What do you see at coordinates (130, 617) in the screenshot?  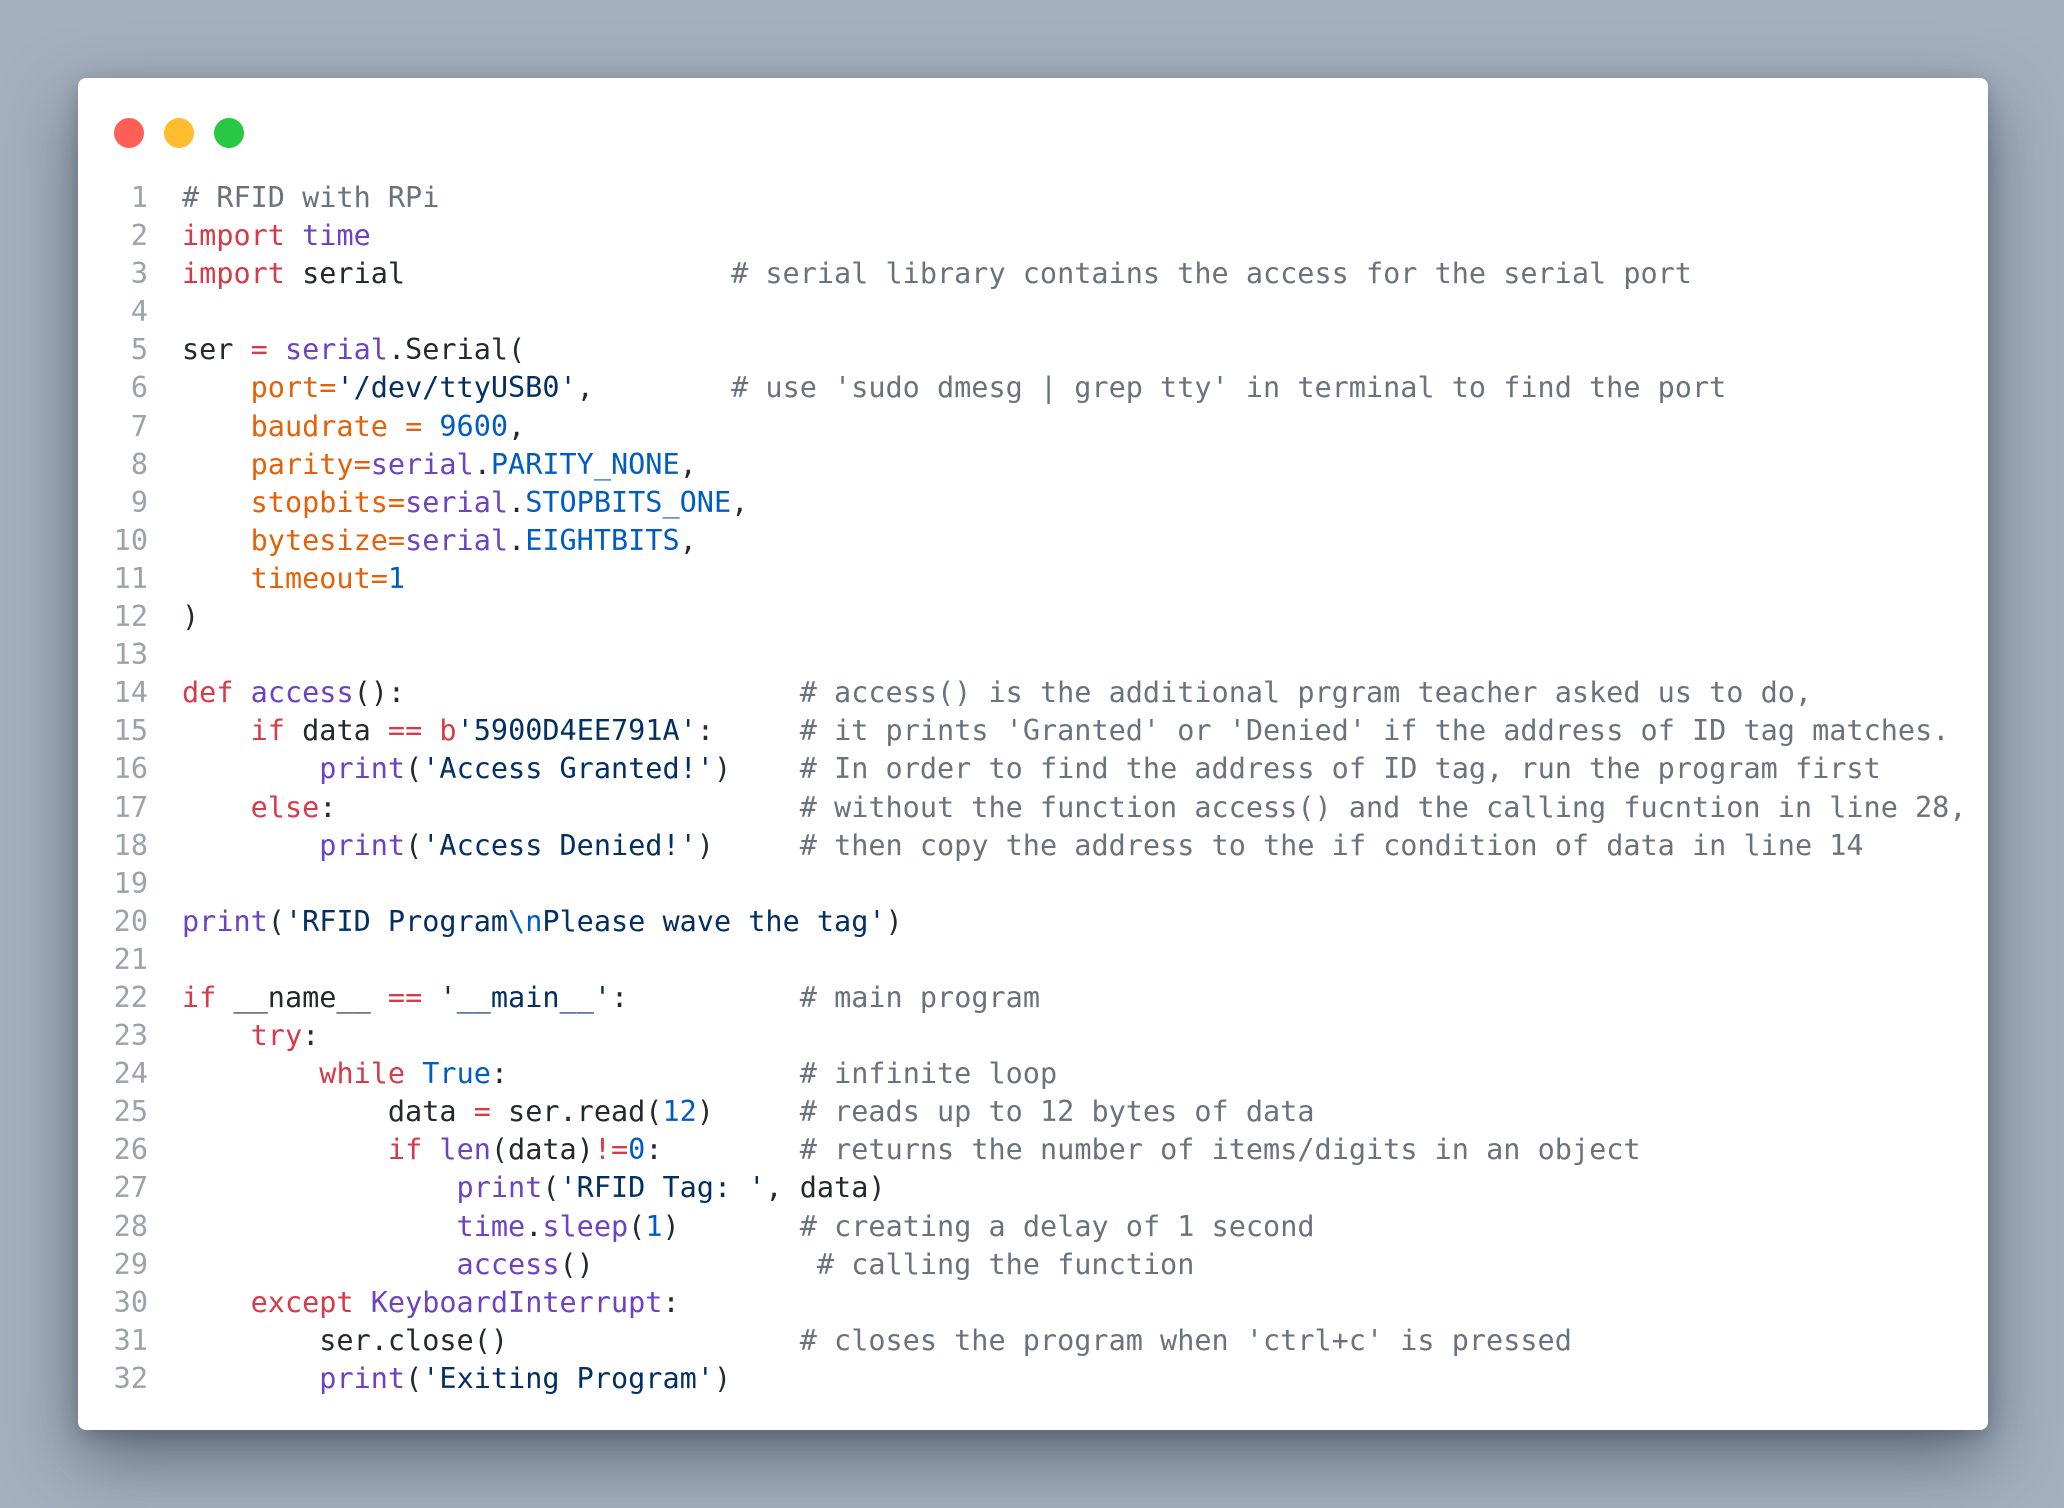 I see `line-number: 12` at bounding box center [130, 617].